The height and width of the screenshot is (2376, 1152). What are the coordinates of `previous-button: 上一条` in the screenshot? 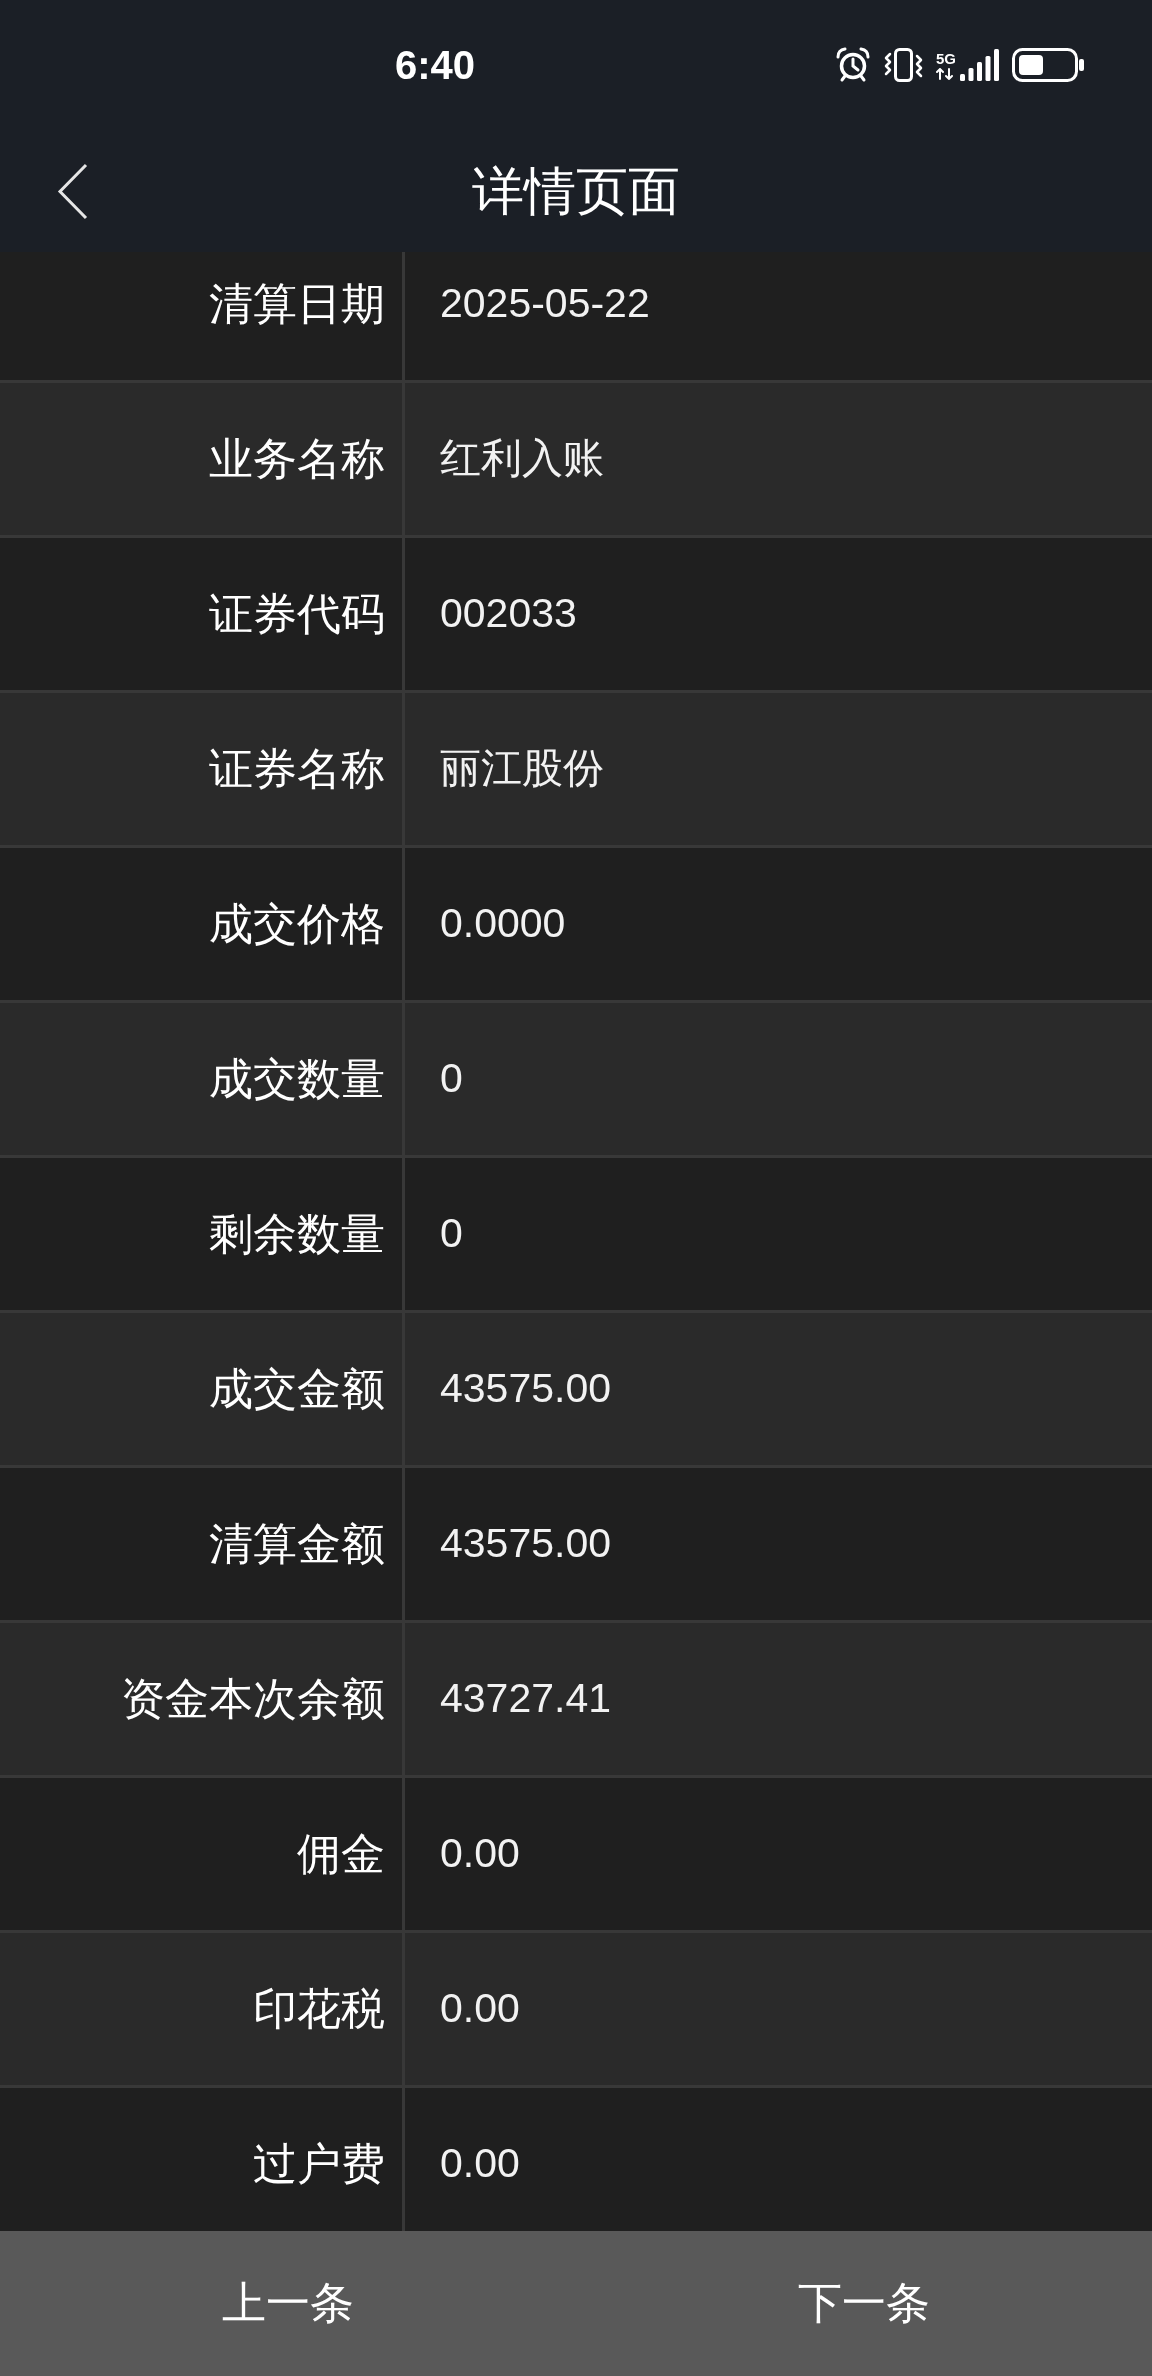 It's located at (288, 2303).